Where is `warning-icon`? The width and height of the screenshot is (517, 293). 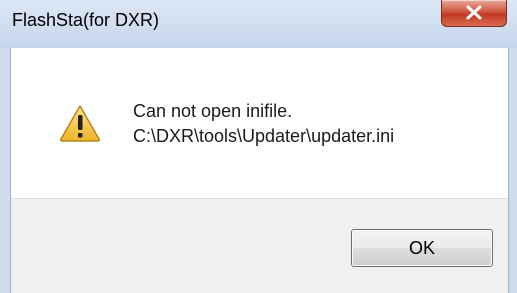
warning-icon is located at coordinates (80, 123).